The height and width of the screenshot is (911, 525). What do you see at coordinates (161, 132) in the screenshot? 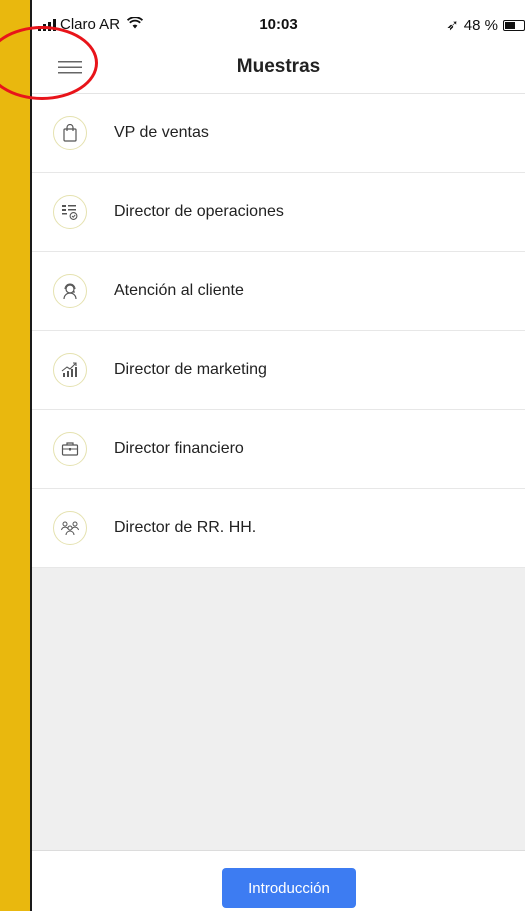
I see `list-item-label: VP de ventas` at bounding box center [161, 132].